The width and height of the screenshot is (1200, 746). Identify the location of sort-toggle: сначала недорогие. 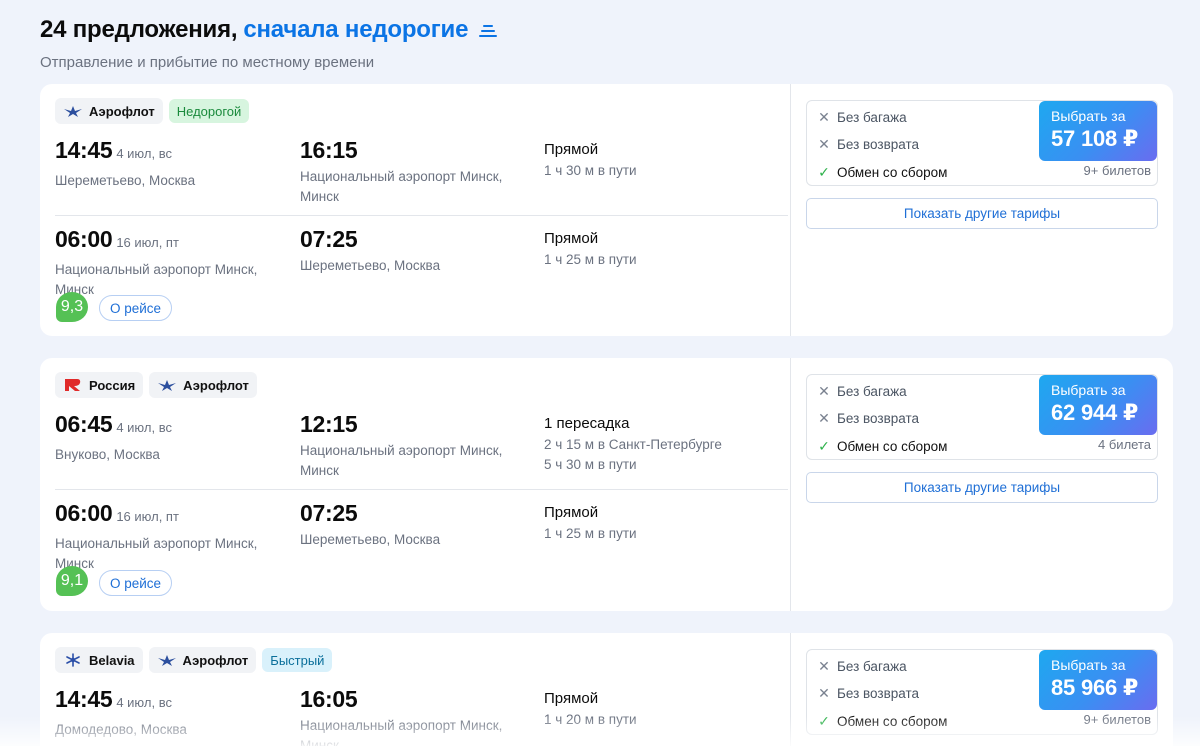
(355, 30).